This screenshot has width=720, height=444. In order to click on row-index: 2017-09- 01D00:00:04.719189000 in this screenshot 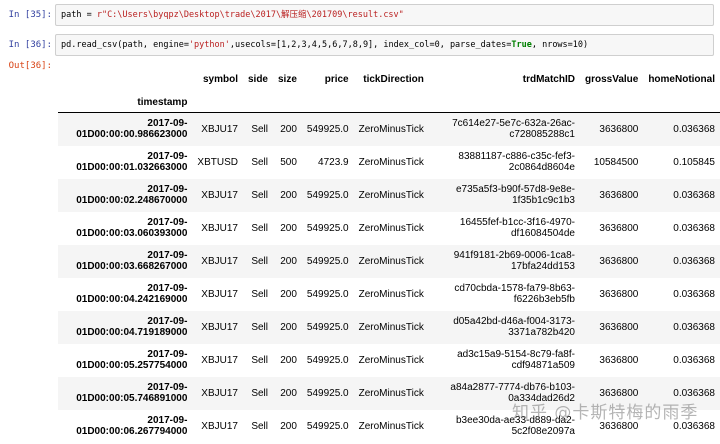, I will do `click(132, 327)`.